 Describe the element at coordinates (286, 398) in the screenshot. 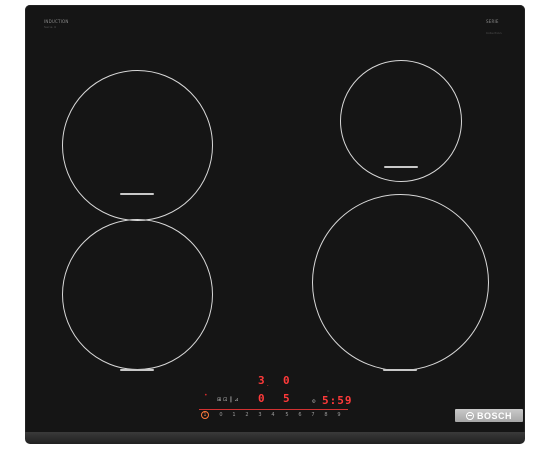

I see `zone-display-4: 5` at that location.